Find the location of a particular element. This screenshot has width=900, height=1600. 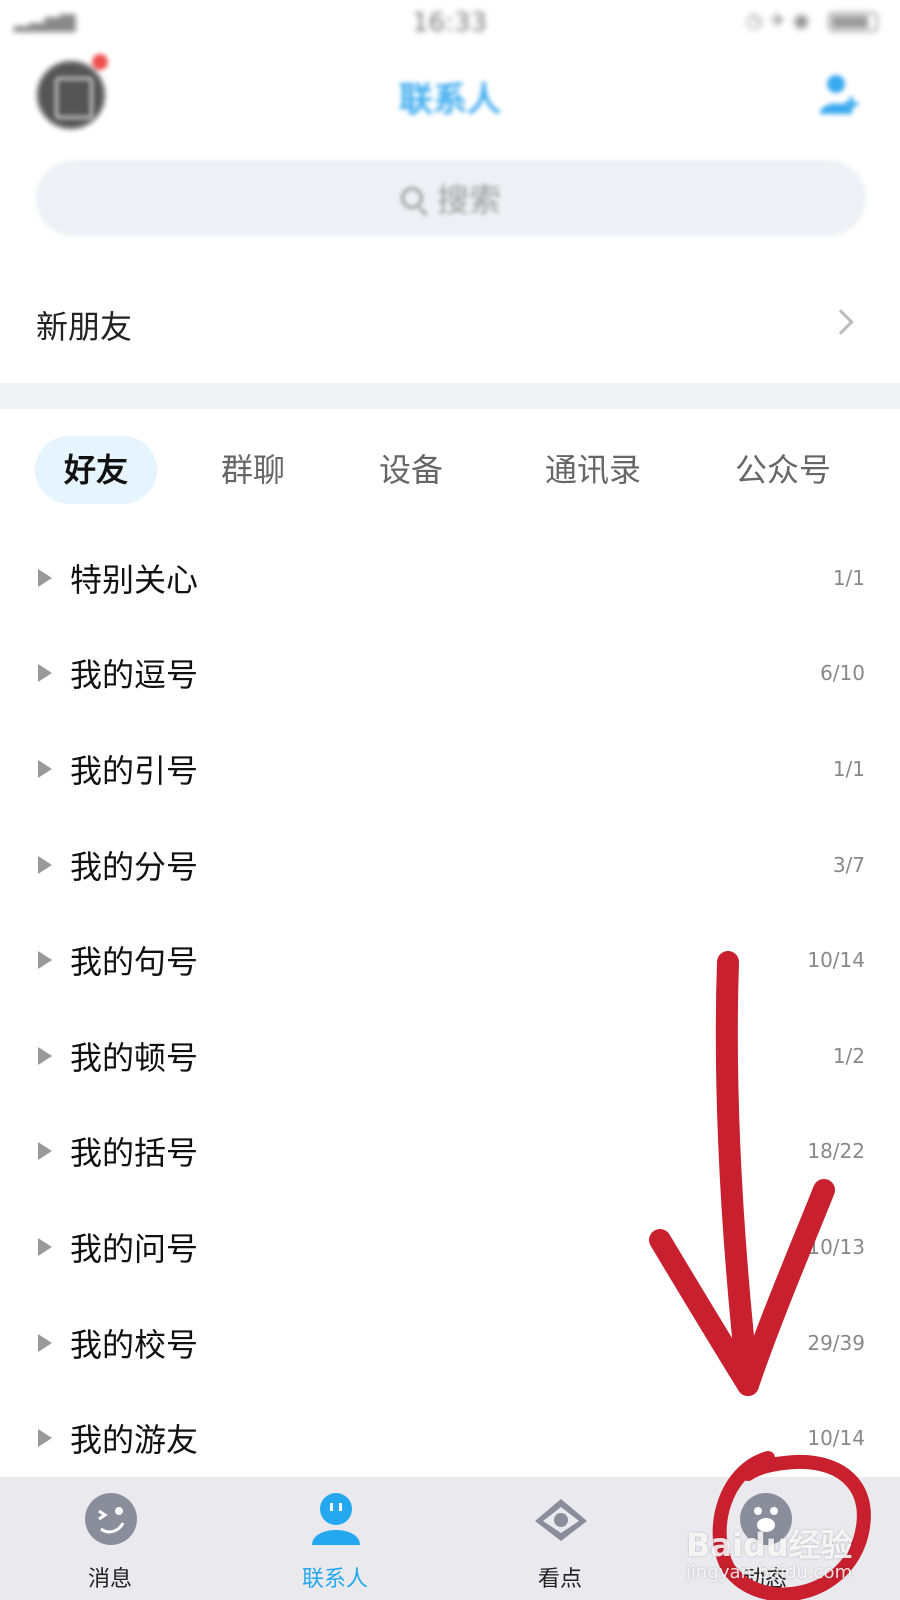

group-name: 我的引号 is located at coordinates (134, 770).